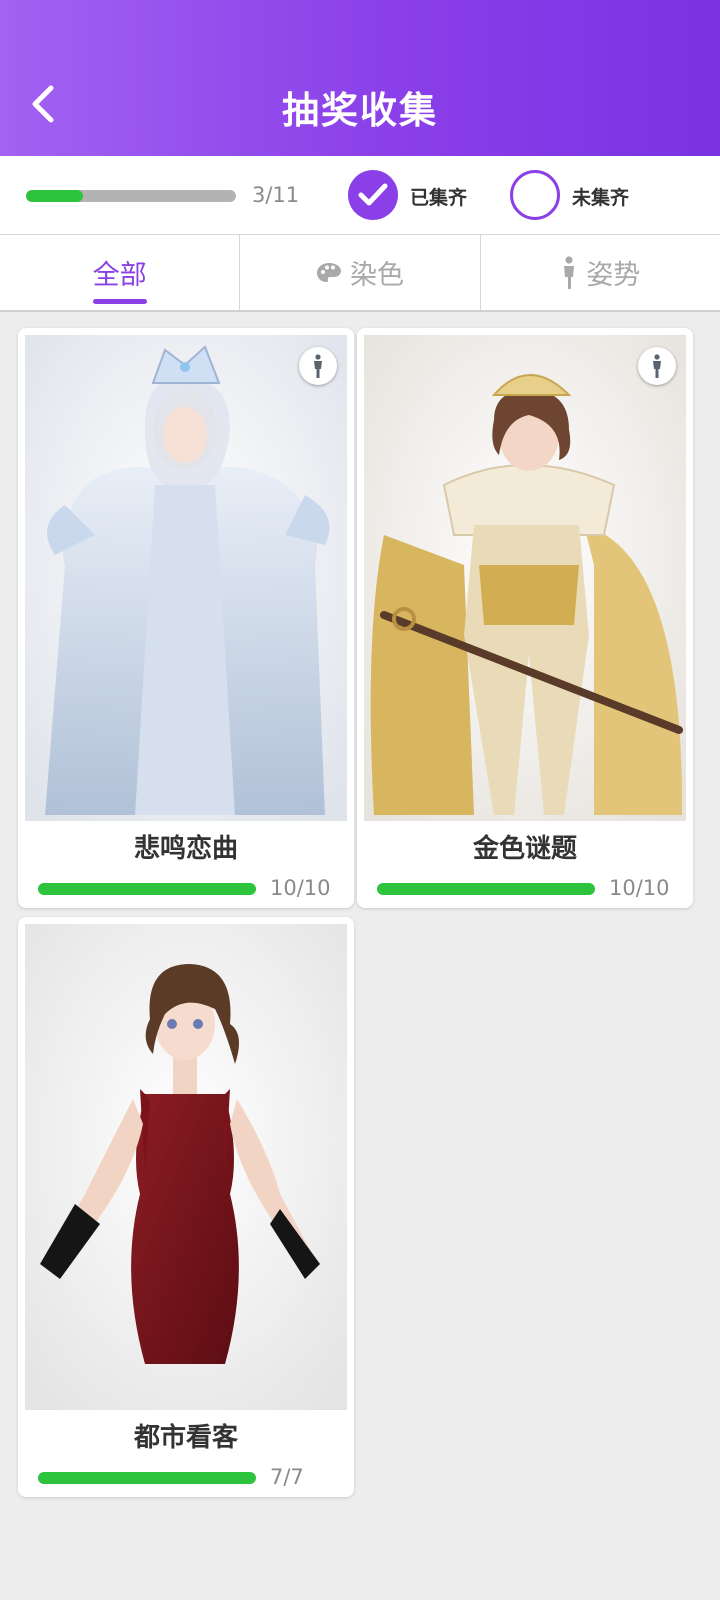 This screenshot has height=1600, width=720. Describe the element at coordinates (535, 195) in the screenshot. I see `filter-uncollected-toggle` at that location.